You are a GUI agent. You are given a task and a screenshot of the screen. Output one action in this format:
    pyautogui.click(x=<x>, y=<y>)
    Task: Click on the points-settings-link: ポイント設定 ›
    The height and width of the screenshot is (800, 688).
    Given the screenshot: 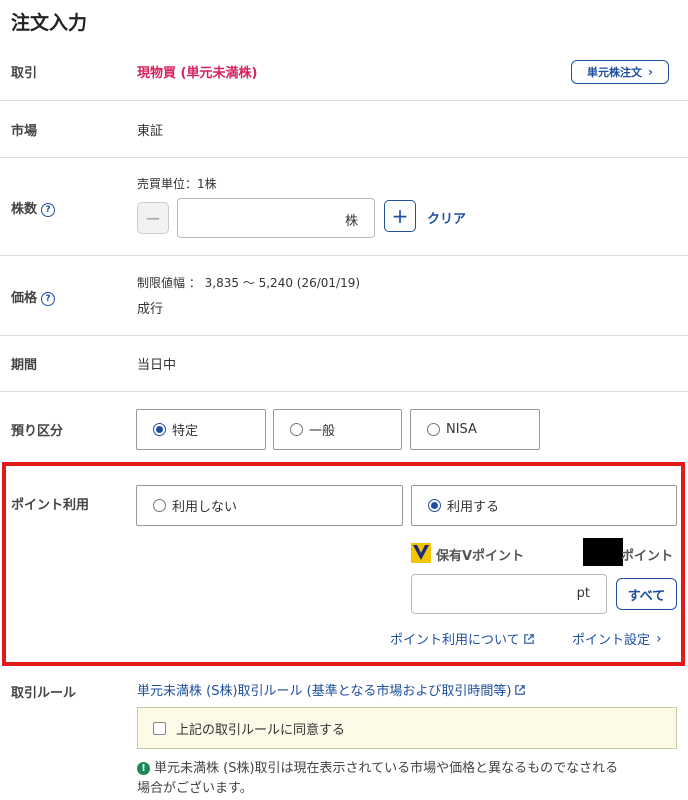 What is the action you would take?
    pyautogui.click(x=617, y=639)
    